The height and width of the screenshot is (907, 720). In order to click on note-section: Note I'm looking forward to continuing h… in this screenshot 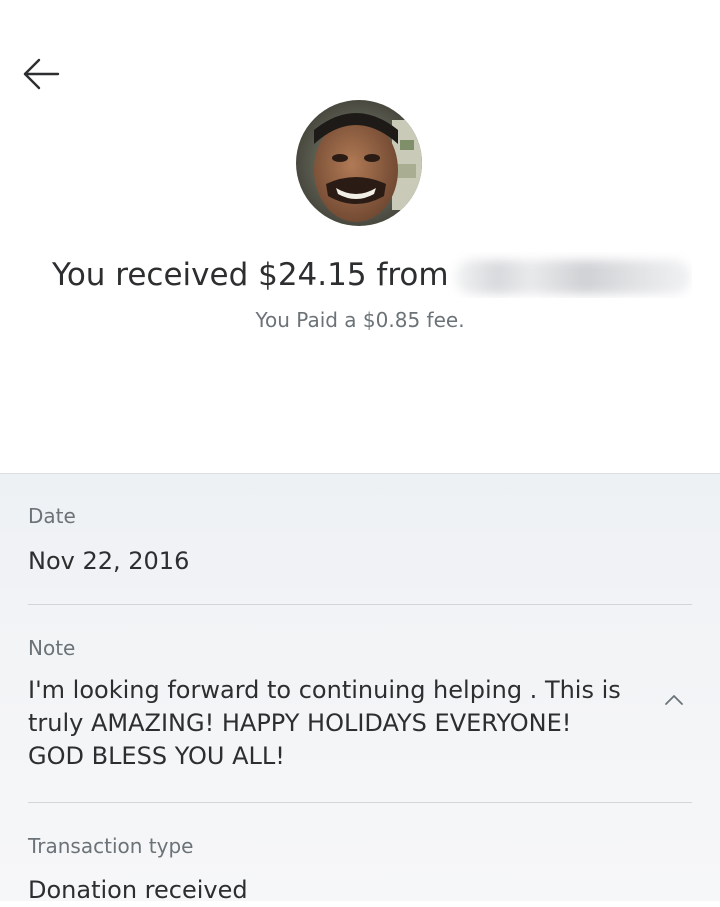, I will do `click(360, 704)`.